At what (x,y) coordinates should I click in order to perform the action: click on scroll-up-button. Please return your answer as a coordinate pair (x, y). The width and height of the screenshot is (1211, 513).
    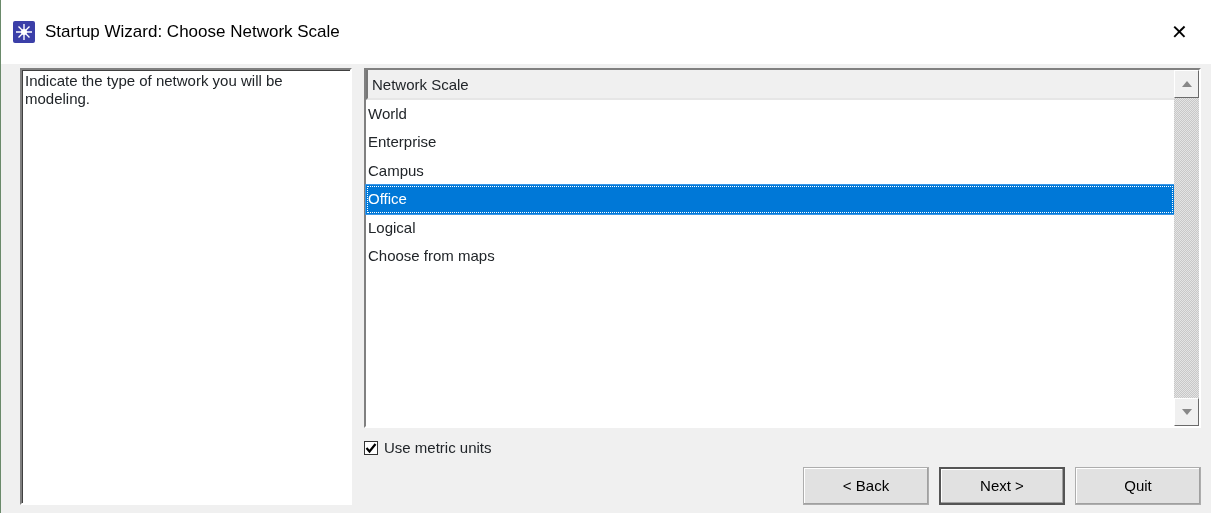
    Looking at the image, I should click on (1186, 83).